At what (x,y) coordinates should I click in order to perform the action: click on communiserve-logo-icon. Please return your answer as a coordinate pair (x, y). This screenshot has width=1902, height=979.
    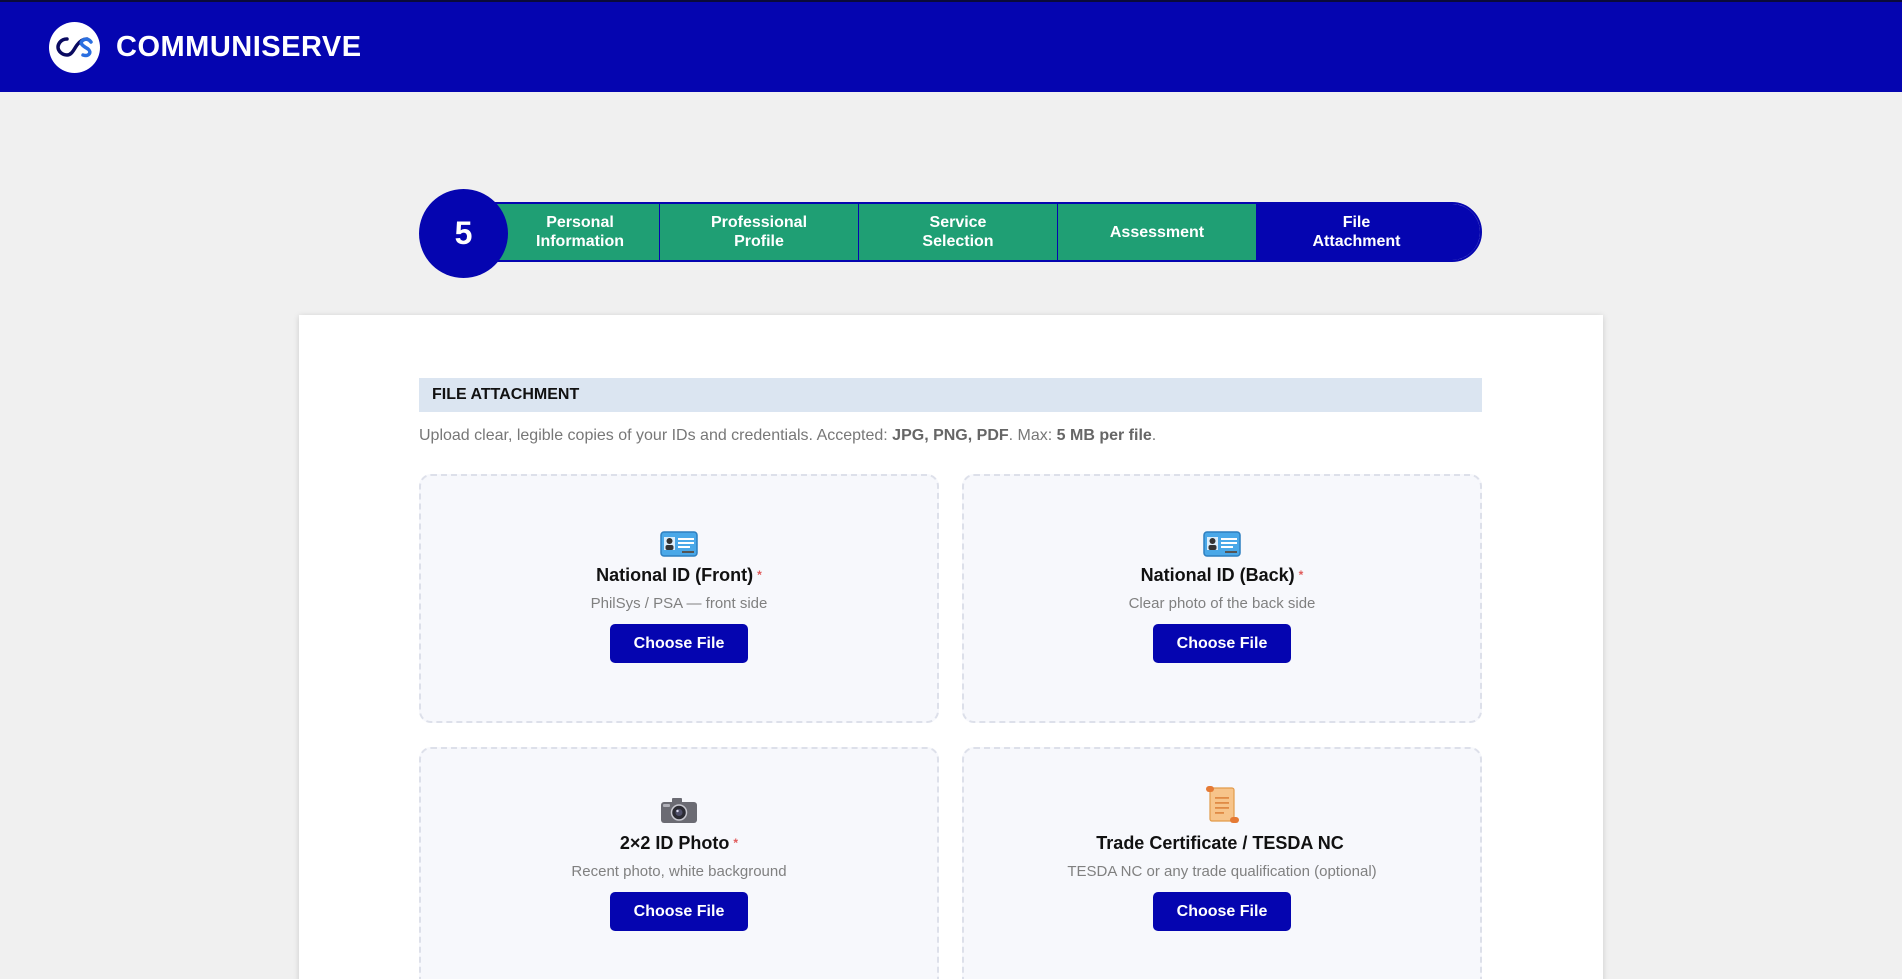
    Looking at the image, I should click on (74, 47).